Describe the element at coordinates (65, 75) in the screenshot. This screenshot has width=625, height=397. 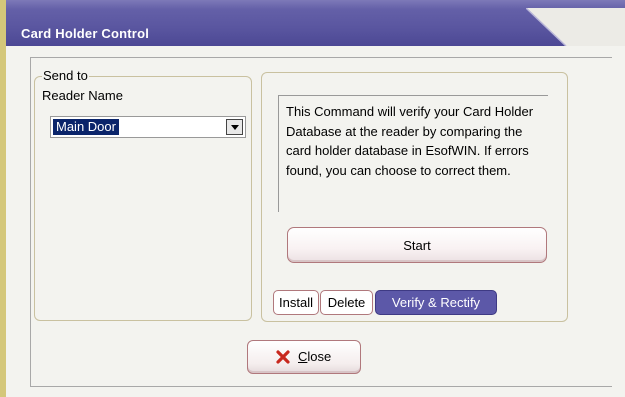
I see `send-to-group-label: Send to` at that location.